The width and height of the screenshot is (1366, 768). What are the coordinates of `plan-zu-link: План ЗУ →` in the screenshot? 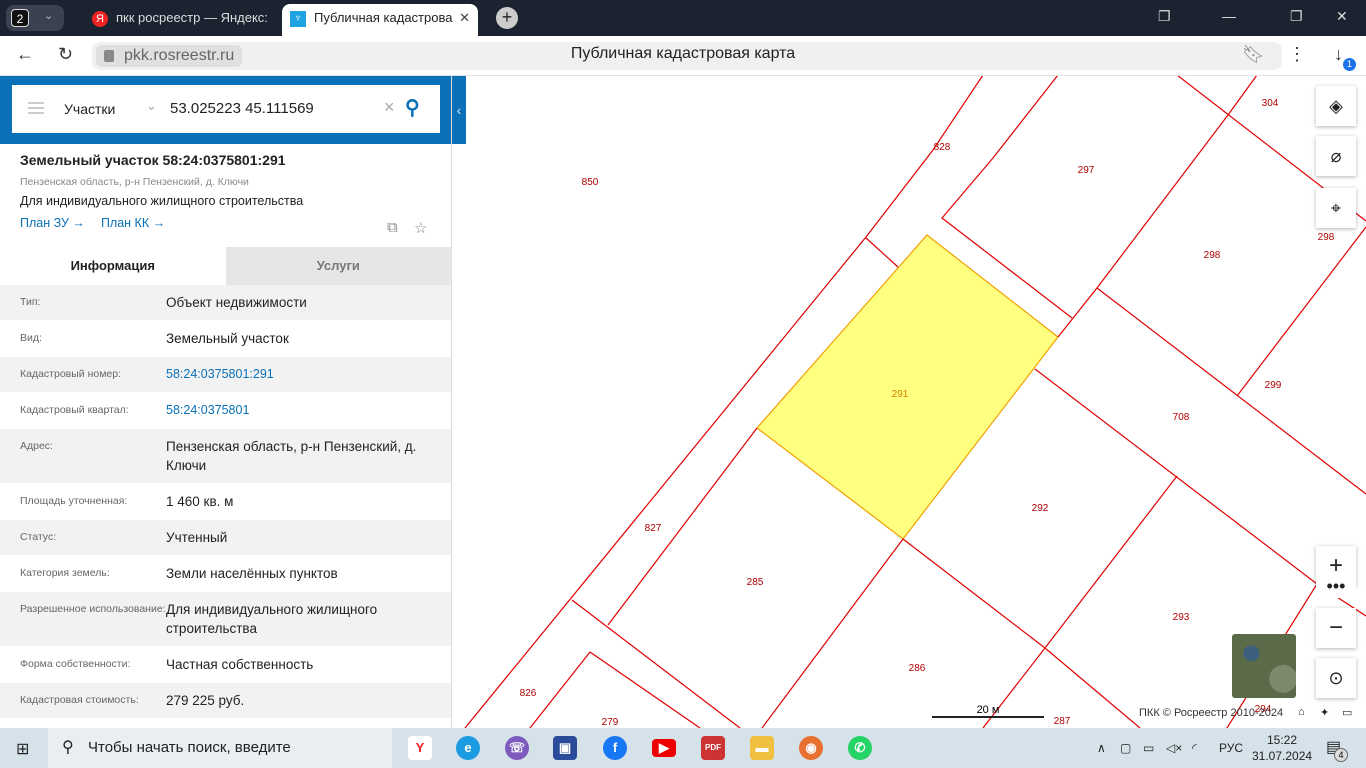 It's located at (52, 223).